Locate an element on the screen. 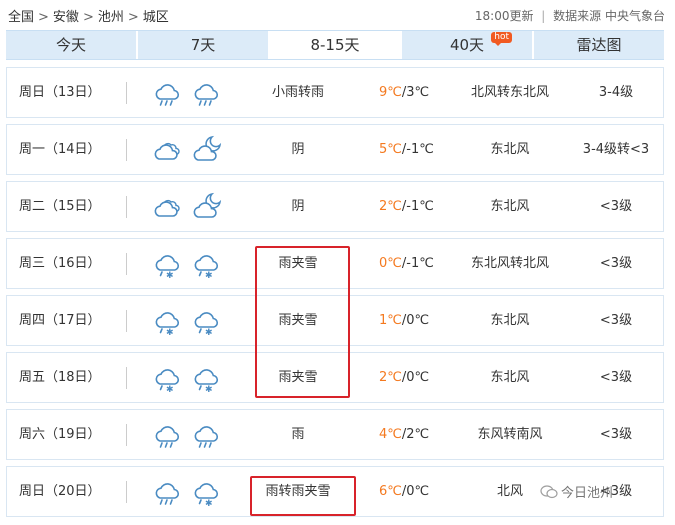  tab-0: 今天 is located at coordinates (72, 45).